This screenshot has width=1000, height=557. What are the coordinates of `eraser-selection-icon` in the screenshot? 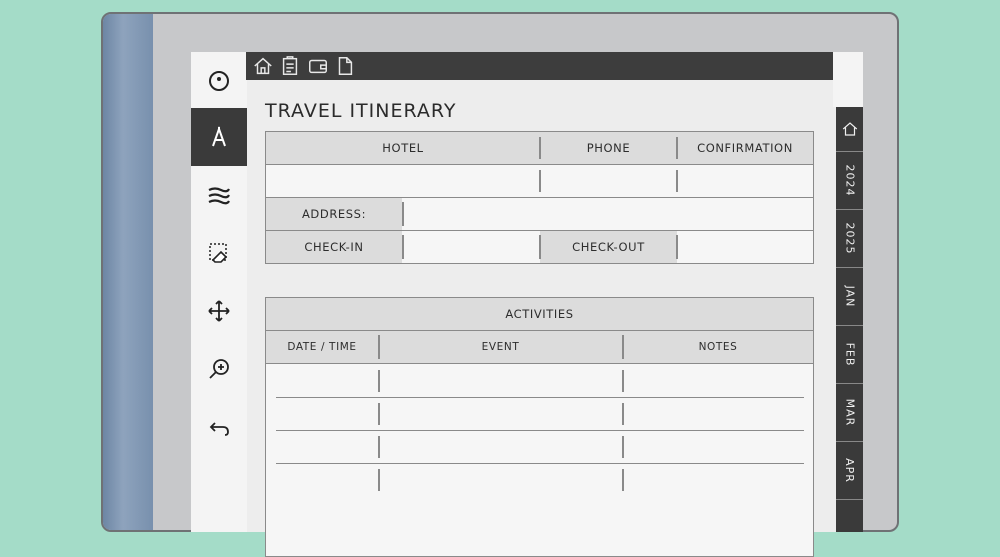 It's located at (219, 253).